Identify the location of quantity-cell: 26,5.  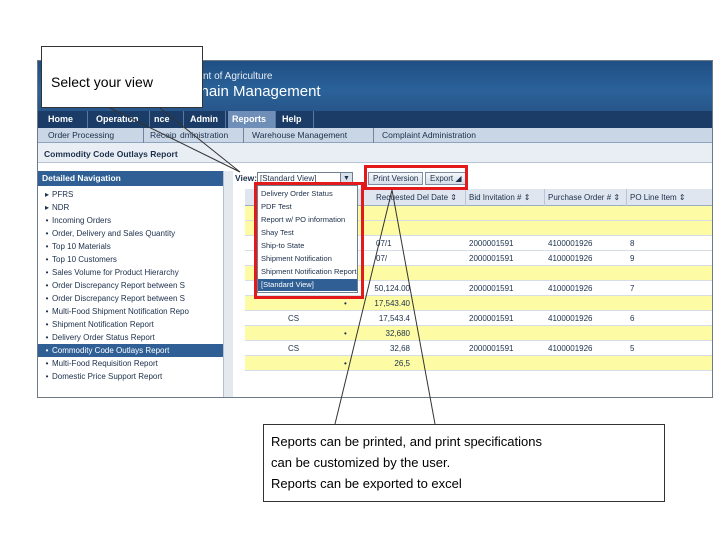
(402, 363).